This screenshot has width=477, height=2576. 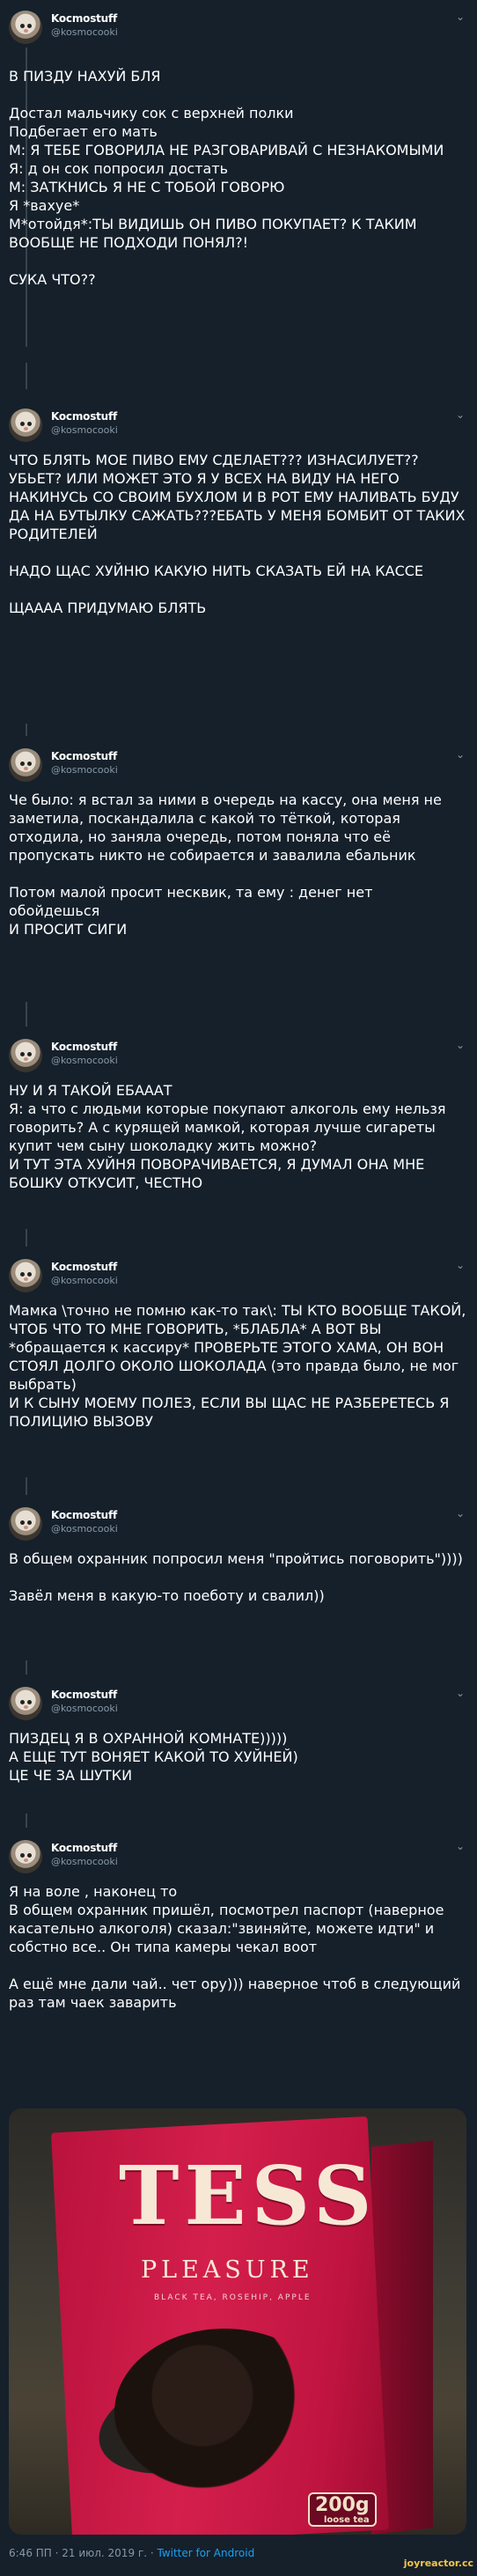 What do you see at coordinates (342, 2509) in the screenshot?
I see `tea-weight: 200g loose tea` at bounding box center [342, 2509].